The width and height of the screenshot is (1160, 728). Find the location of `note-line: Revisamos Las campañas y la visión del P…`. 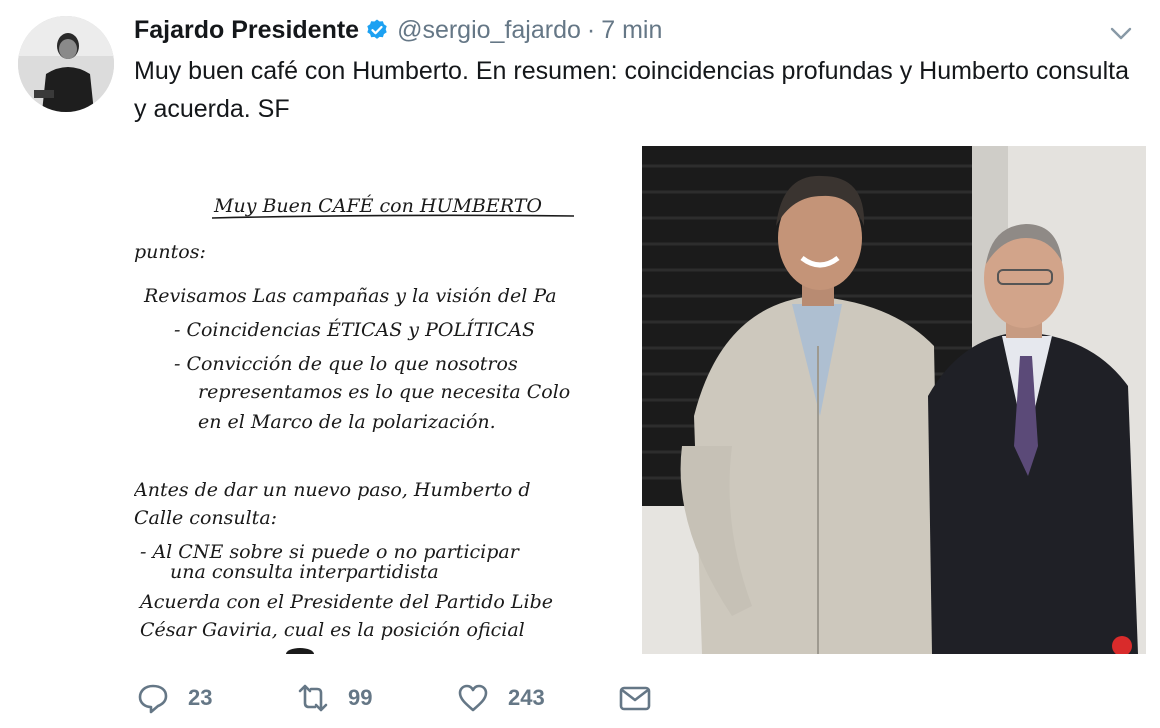

note-line: Revisamos Las campañas y la visión del P… is located at coordinates (350, 296).